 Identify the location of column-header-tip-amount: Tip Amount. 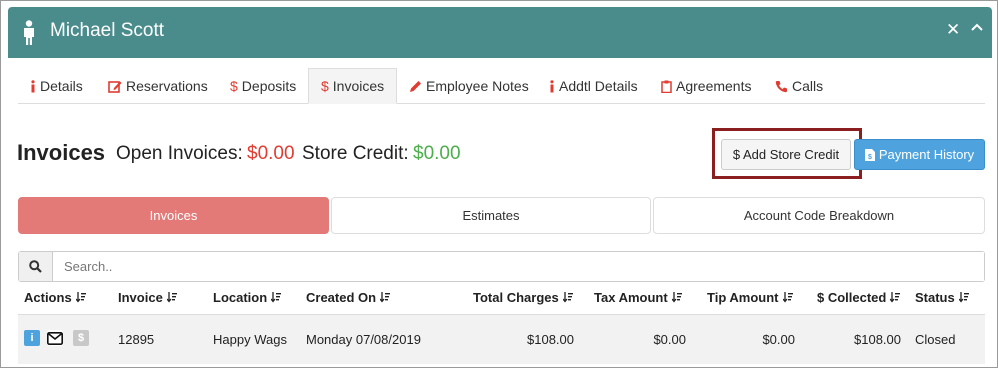
(750, 297).